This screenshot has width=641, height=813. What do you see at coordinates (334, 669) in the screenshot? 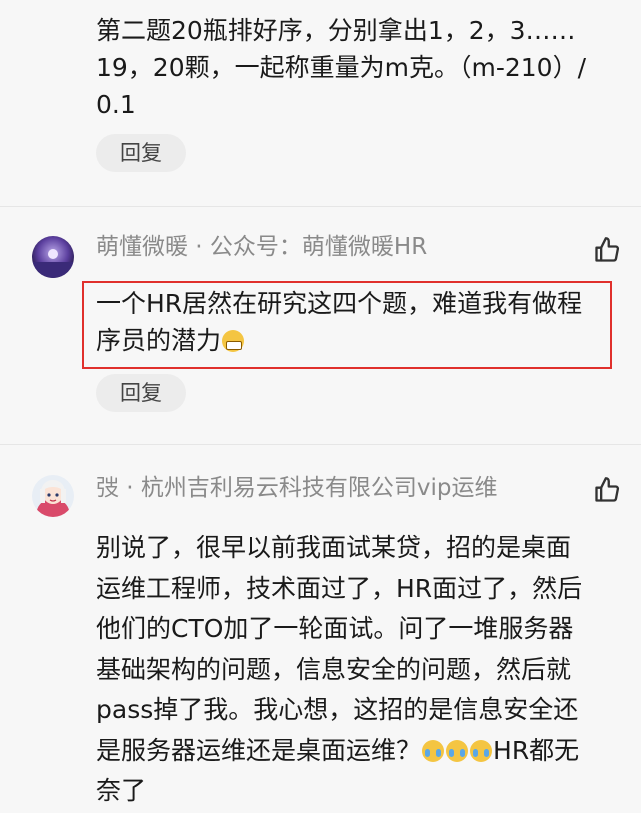
I see `content-line: 基础架构的问题，信息安全的问题，然后就` at bounding box center [334, 669].